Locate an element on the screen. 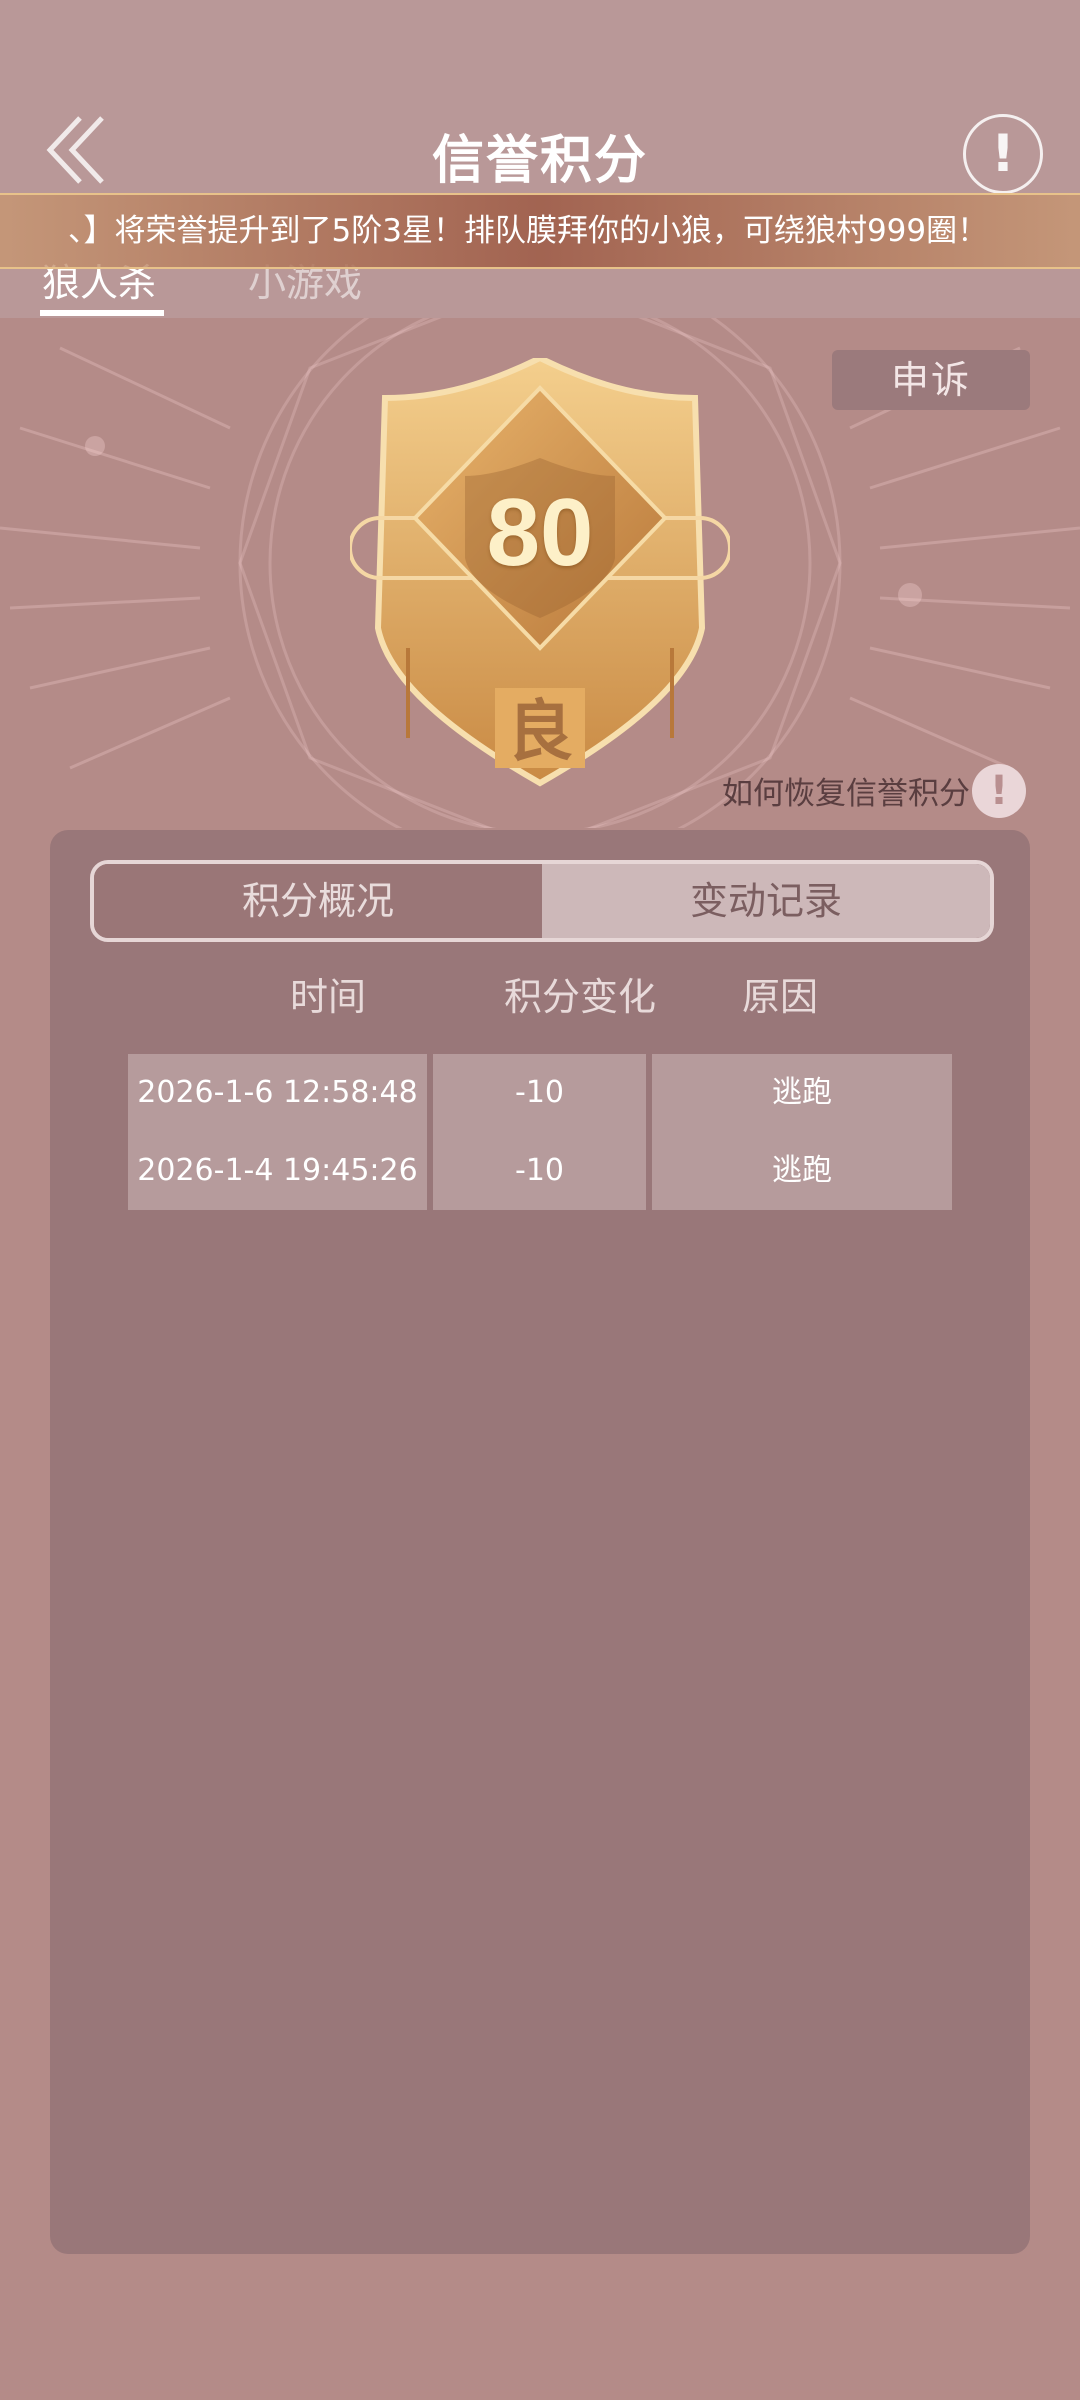 The width and height of the screenshot is (1080, 2400). page-title: 信誉积分 is located at coordinates (539, 161).